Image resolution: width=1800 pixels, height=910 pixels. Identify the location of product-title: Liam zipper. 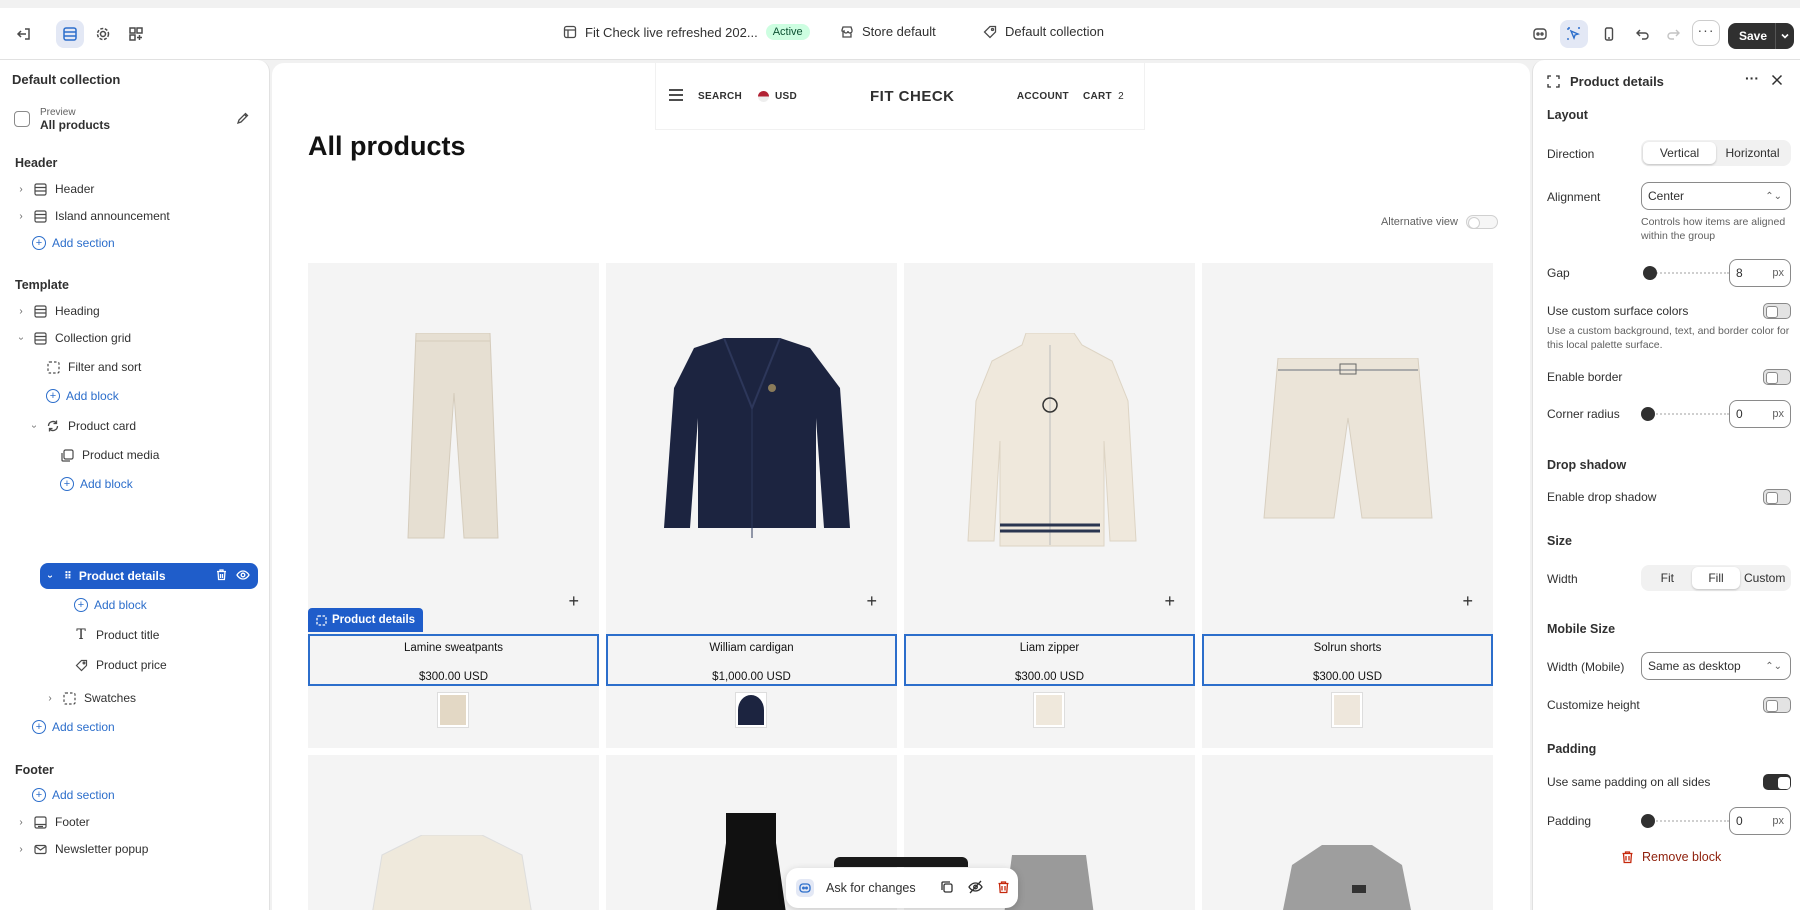
(1049, 648).